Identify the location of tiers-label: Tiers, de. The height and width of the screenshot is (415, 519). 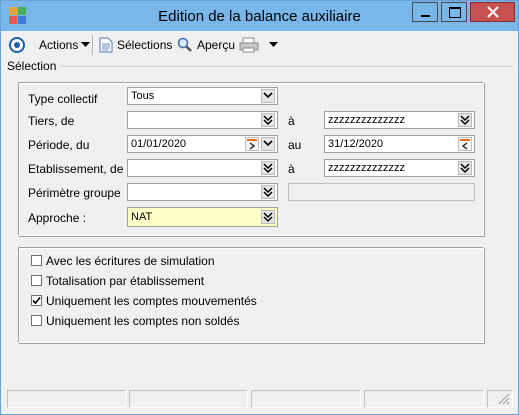
(51, 121).